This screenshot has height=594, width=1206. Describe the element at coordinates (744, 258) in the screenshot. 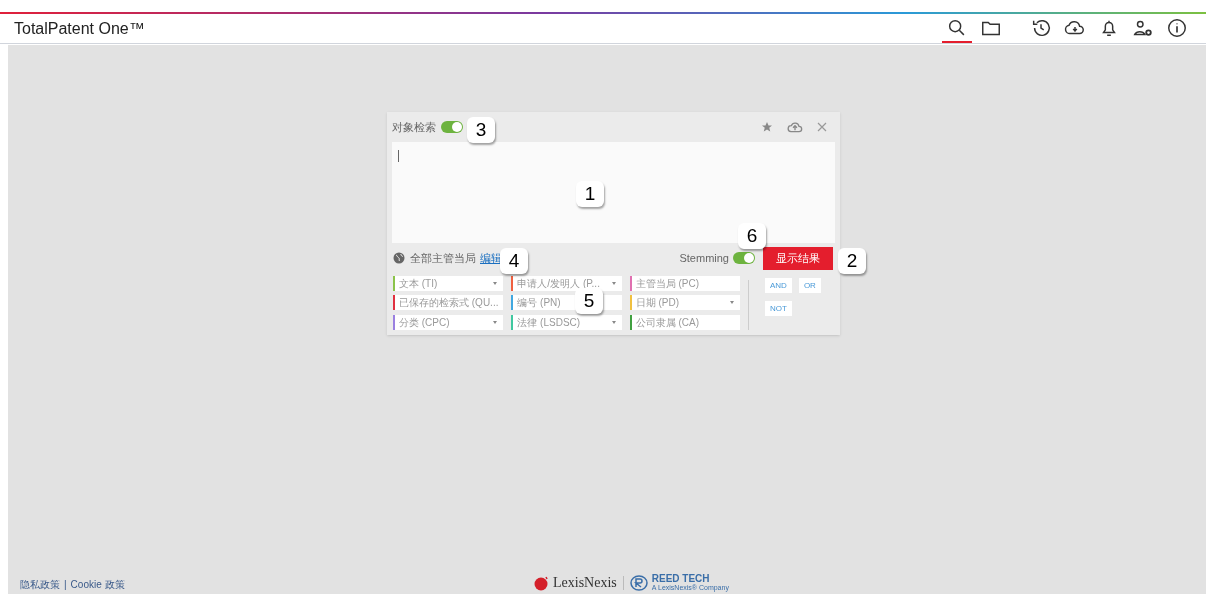

I see `stemming-toggle` at that location.